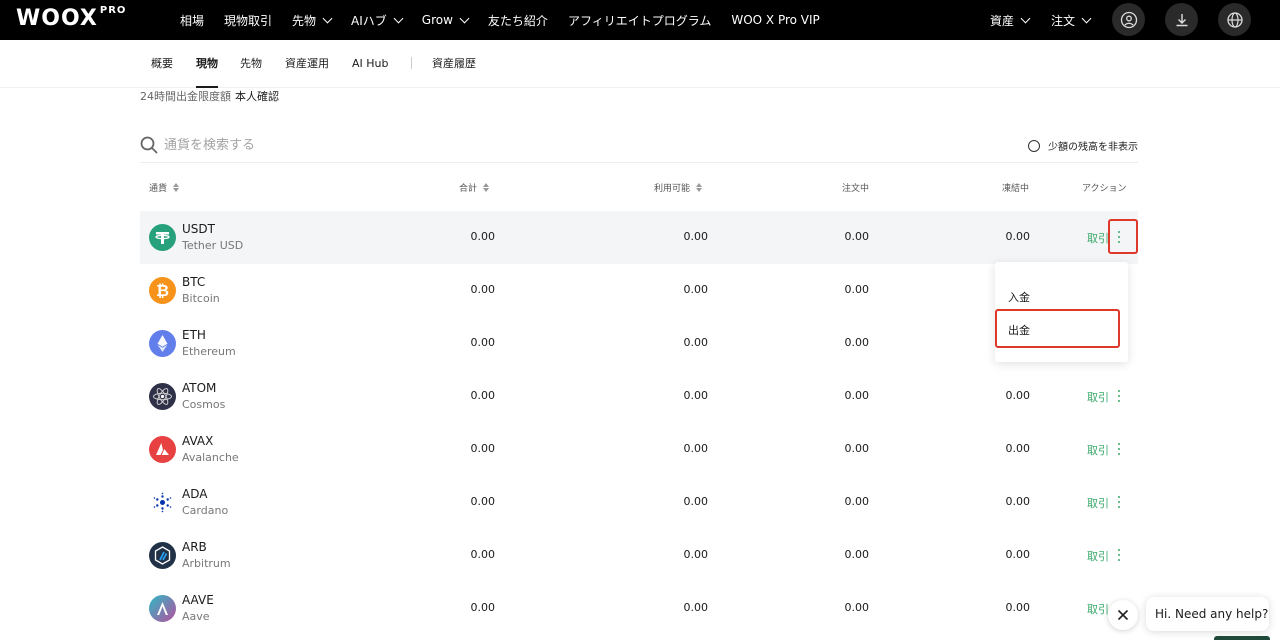  Describe the element at coordinates (364, 145) in the screenshot. I see `currency-search-input` at that location.